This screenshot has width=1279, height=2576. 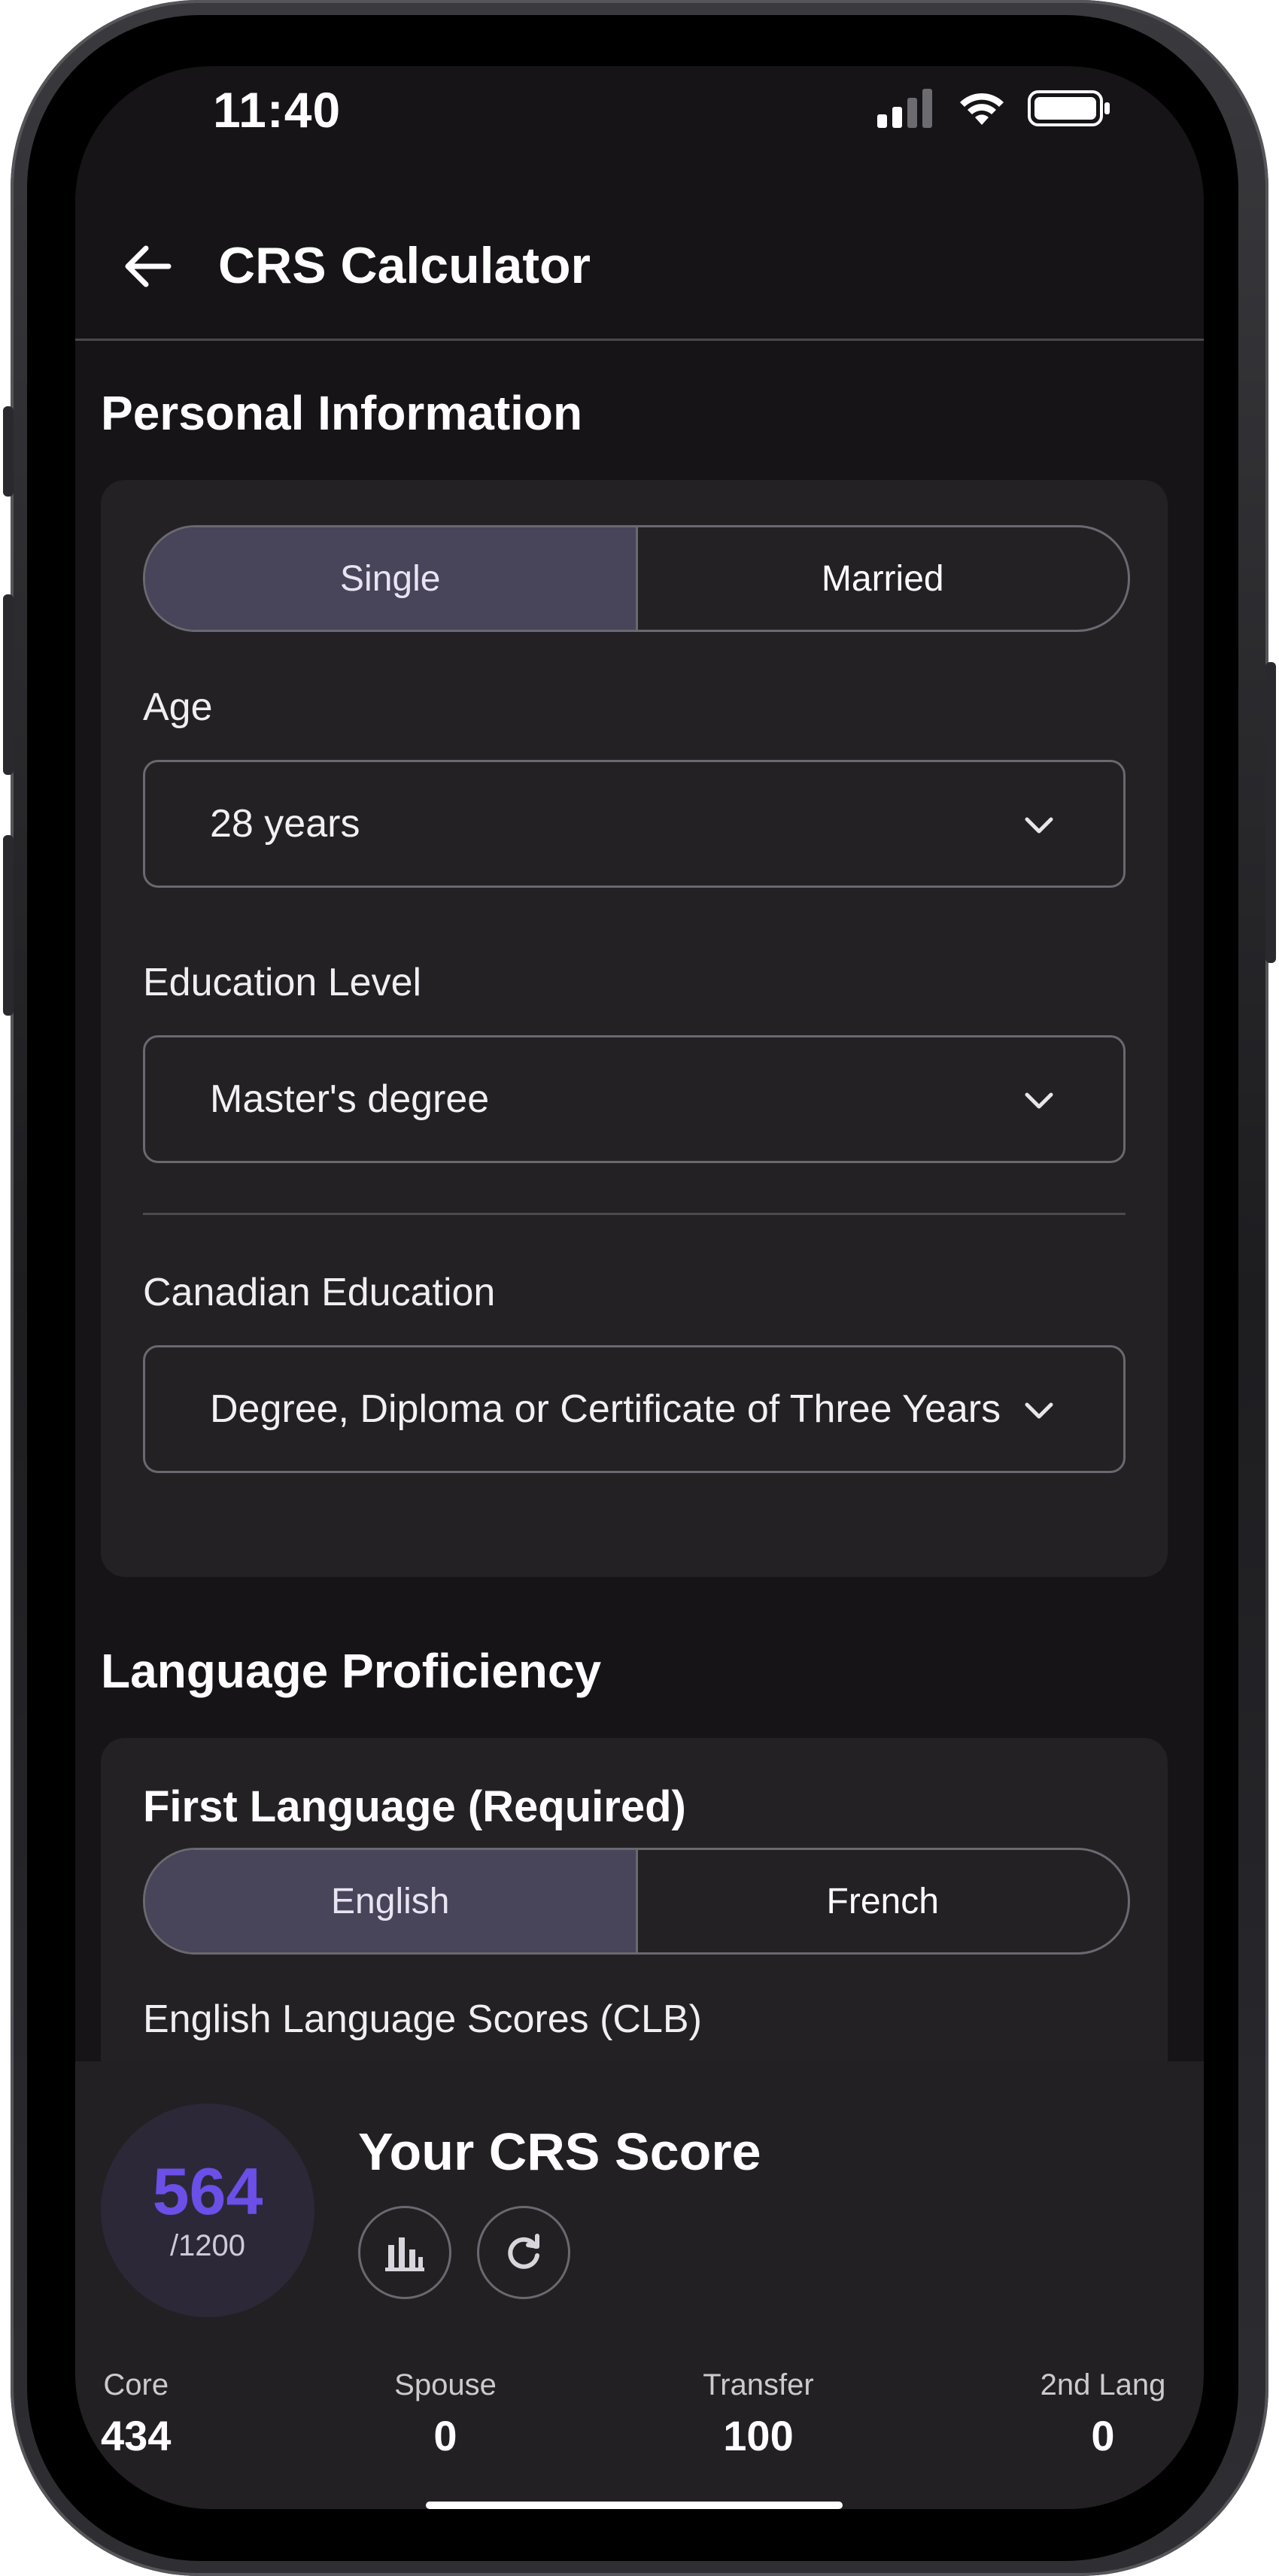 I want to click on marital-option-single: Single, so click(x=391, y=579).